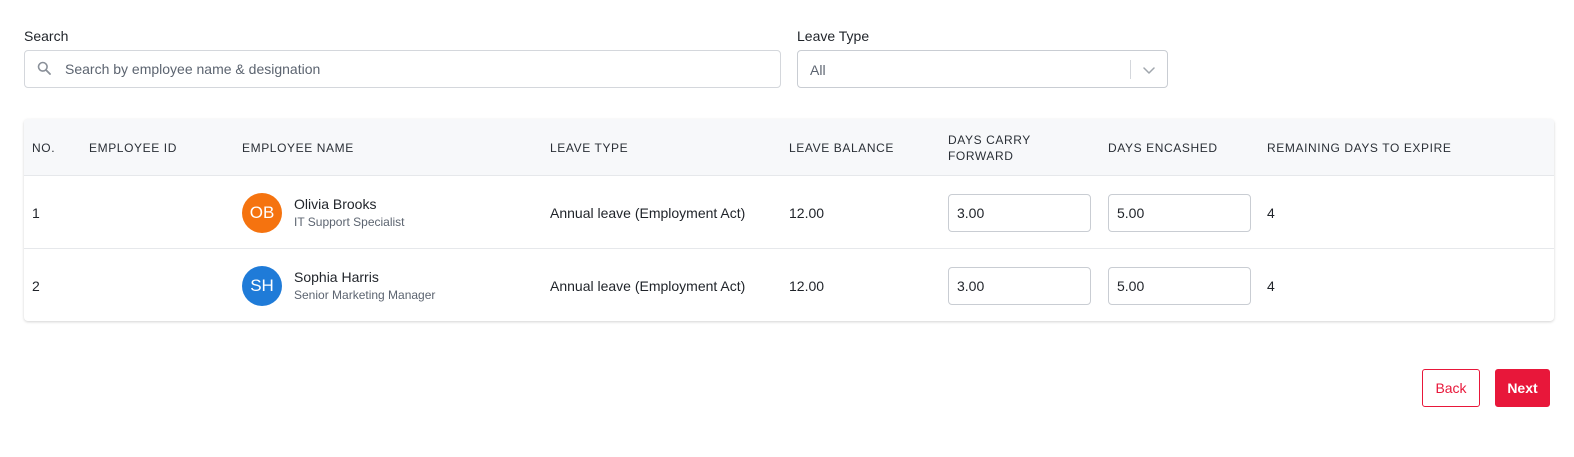 The image size is (1574, 457). I want to click on header-remaining-days: REMAINING DAYS TO EXPIRE, so click(1359, 147).